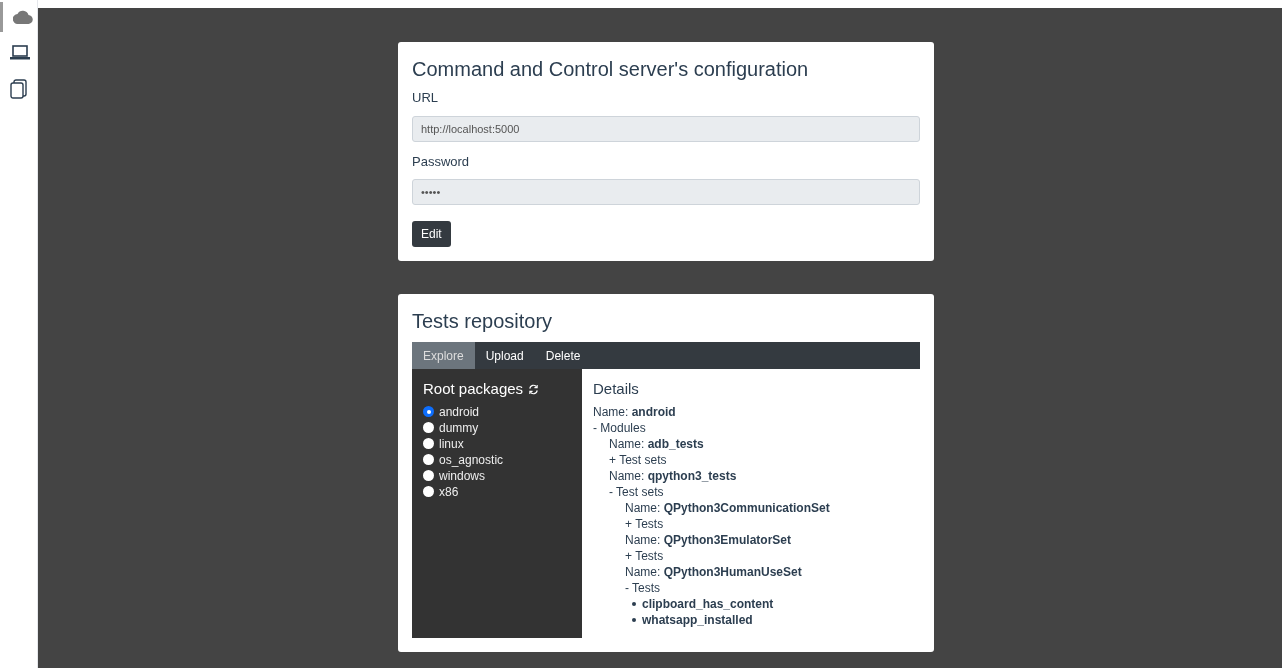 The image size is (1282, 668). Describe the element at coordinates (708, 539) in the screenshot. I see `name-text: Name: QPython3EmulatorSet` at that location.